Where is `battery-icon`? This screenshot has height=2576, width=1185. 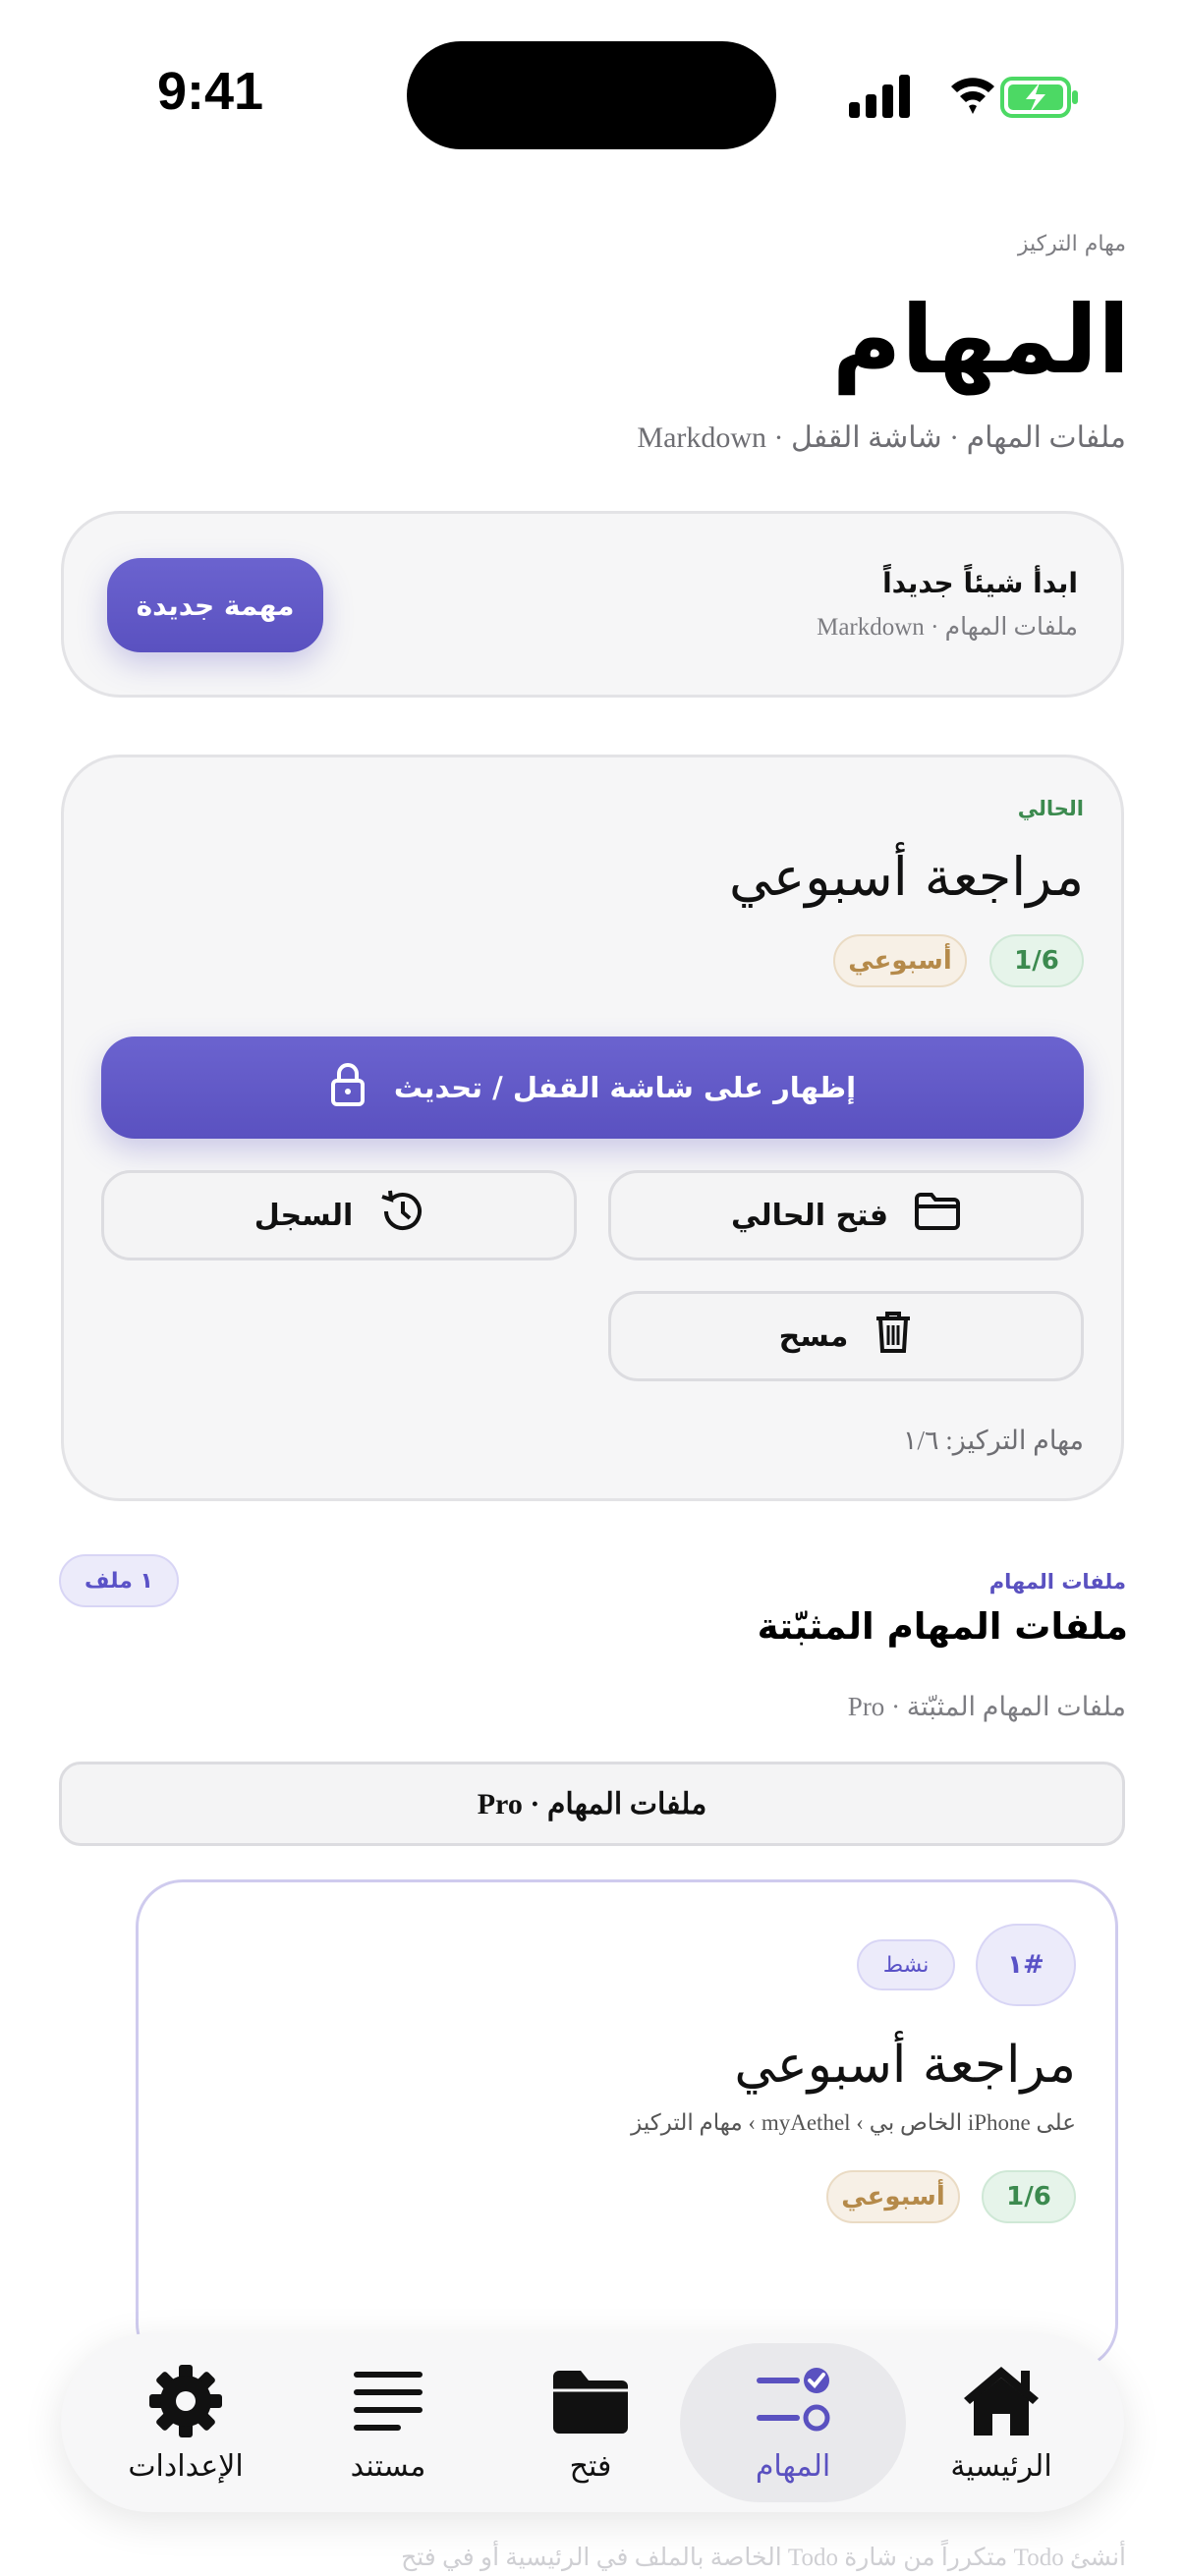 battery-icon is located at coordinates (1039, 97).